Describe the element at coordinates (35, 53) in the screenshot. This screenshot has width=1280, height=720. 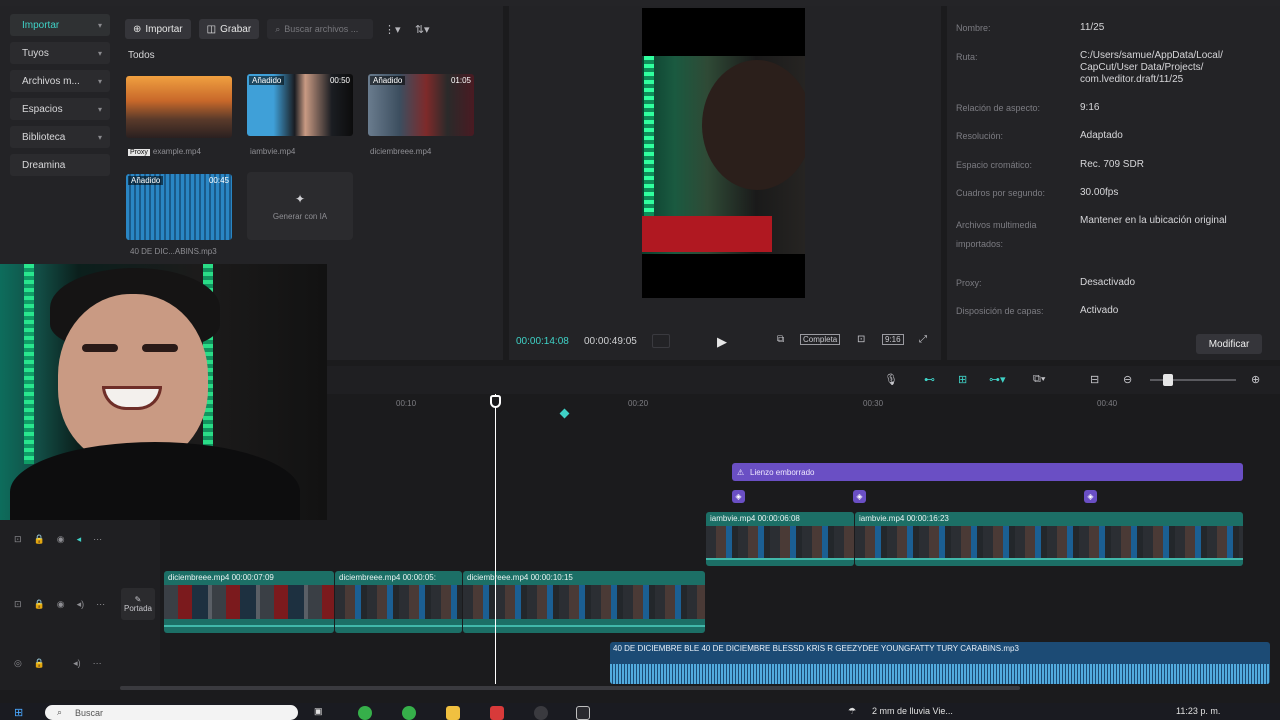
I see `sidebar-item-label: Tuyos` at that location.